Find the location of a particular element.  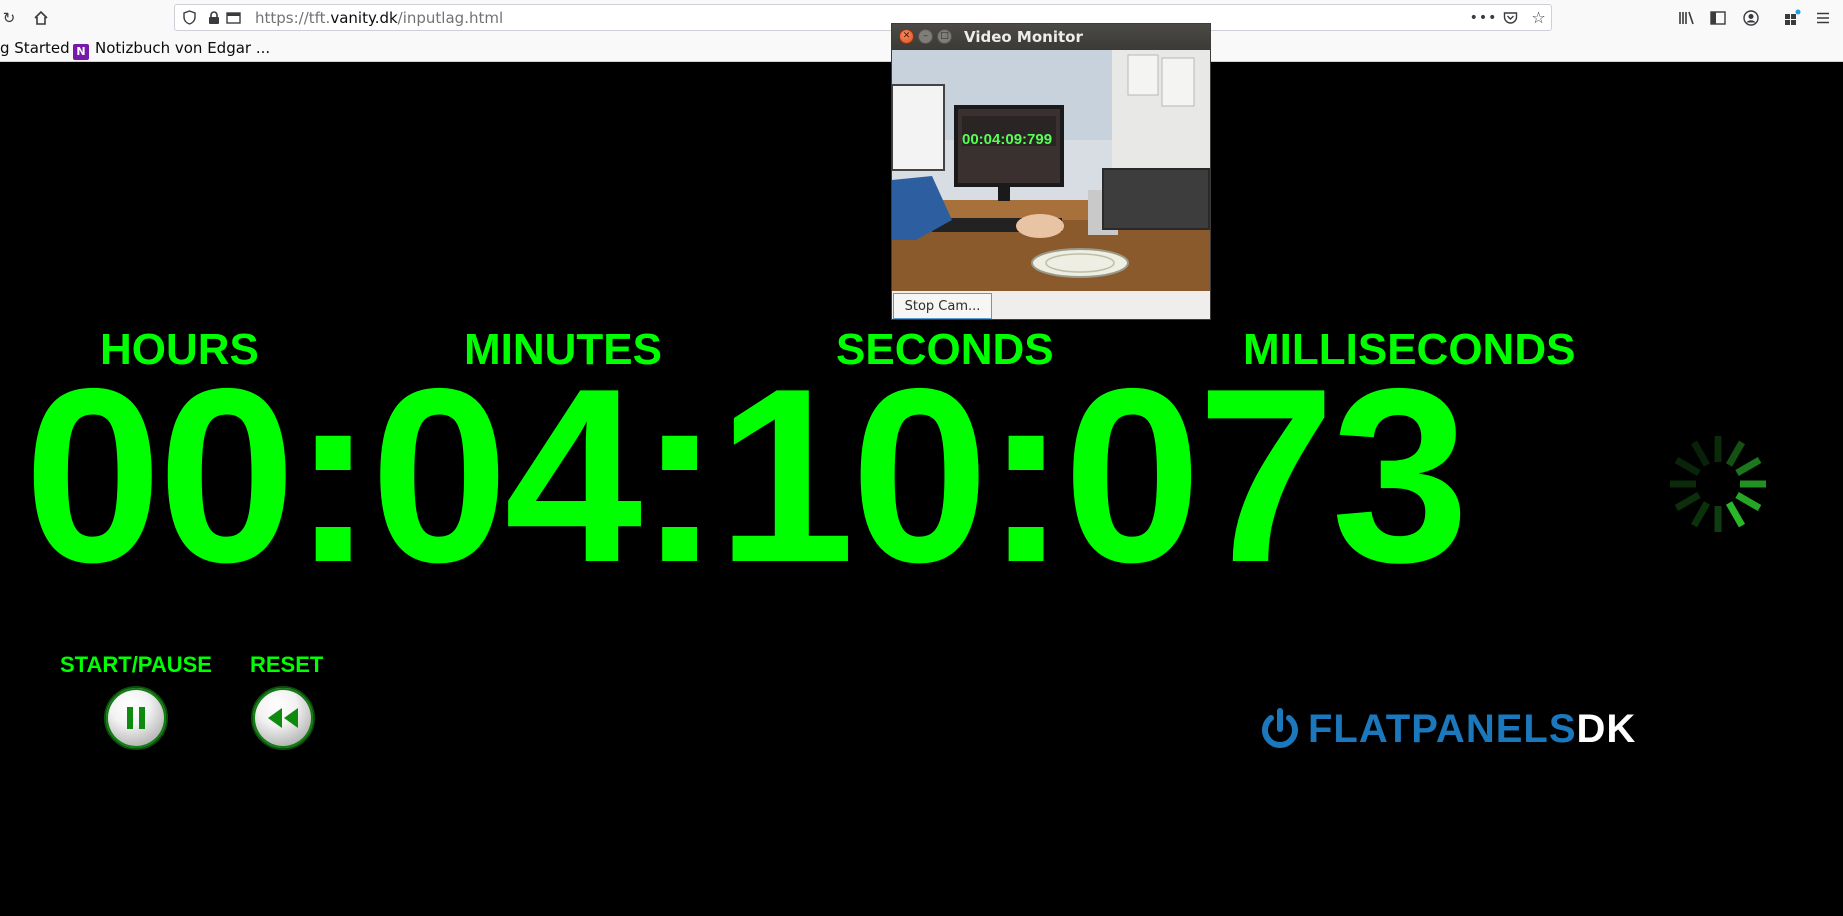

pause-icon is located at coordinates (136, 718).